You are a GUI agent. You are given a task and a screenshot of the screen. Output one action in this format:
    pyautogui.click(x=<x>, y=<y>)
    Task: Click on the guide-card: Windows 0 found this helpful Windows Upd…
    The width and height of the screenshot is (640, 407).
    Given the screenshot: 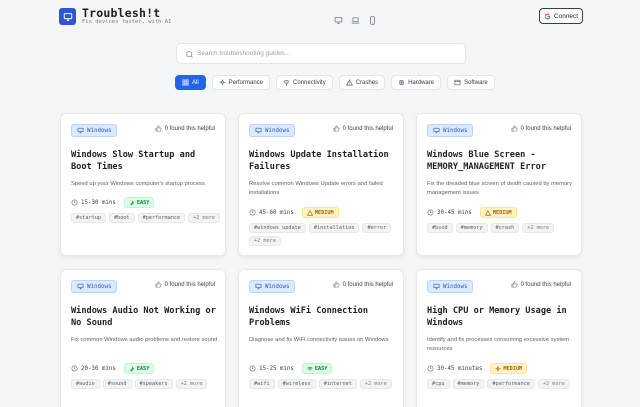 What is the action you would take?
    pyautogui.click(x=321, y=184)
    